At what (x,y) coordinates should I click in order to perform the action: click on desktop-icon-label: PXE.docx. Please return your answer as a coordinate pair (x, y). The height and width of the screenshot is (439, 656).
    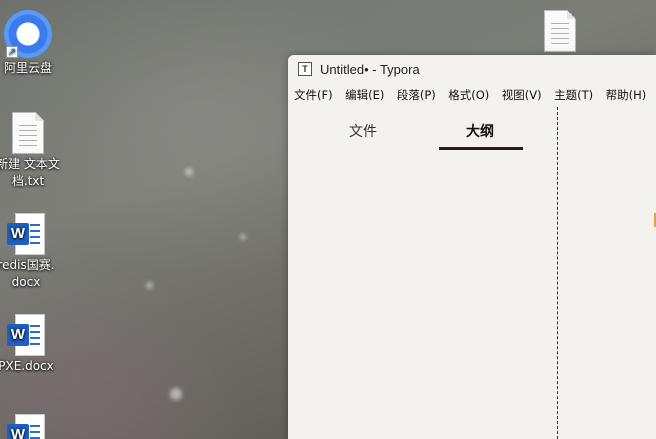
    Looking at the image, I should click on (27, 366).